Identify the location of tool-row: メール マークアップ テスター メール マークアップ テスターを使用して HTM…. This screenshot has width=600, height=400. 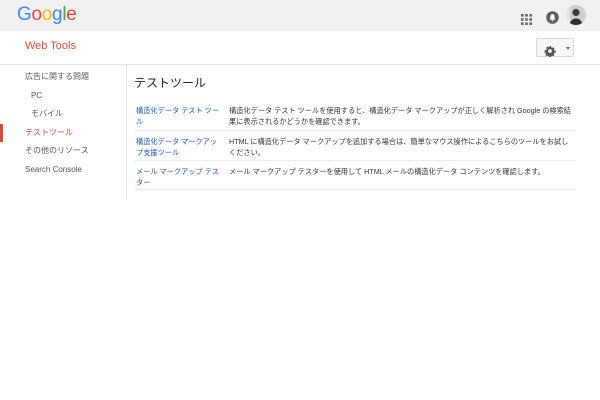
(354, 175).